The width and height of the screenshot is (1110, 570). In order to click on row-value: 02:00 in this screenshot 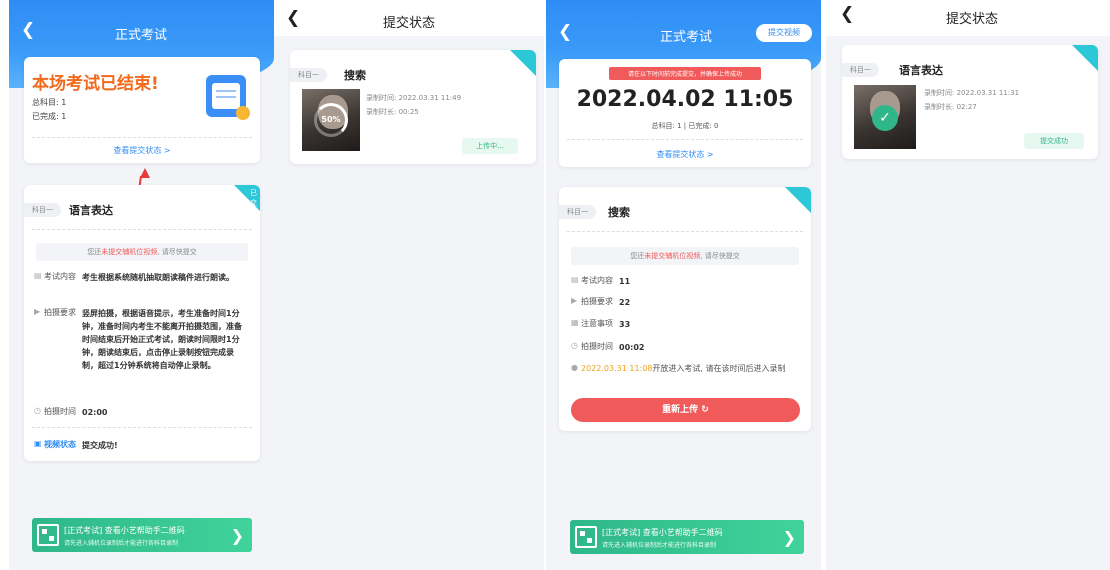, I will do `click(95, 412)`.